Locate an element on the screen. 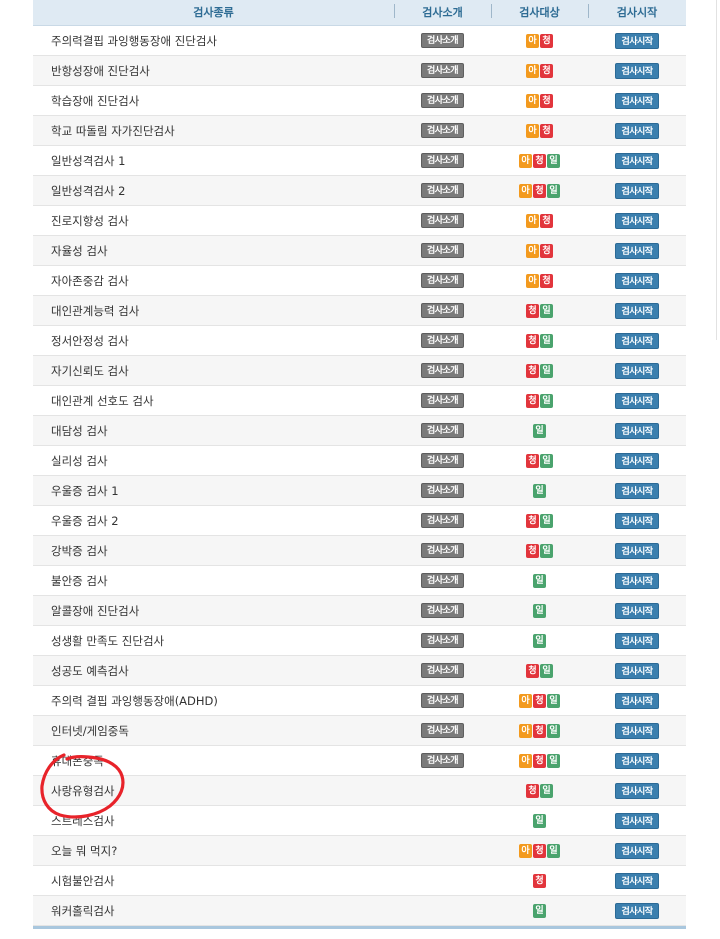  target-cell: 아청 is located at coordinates (539, 250).